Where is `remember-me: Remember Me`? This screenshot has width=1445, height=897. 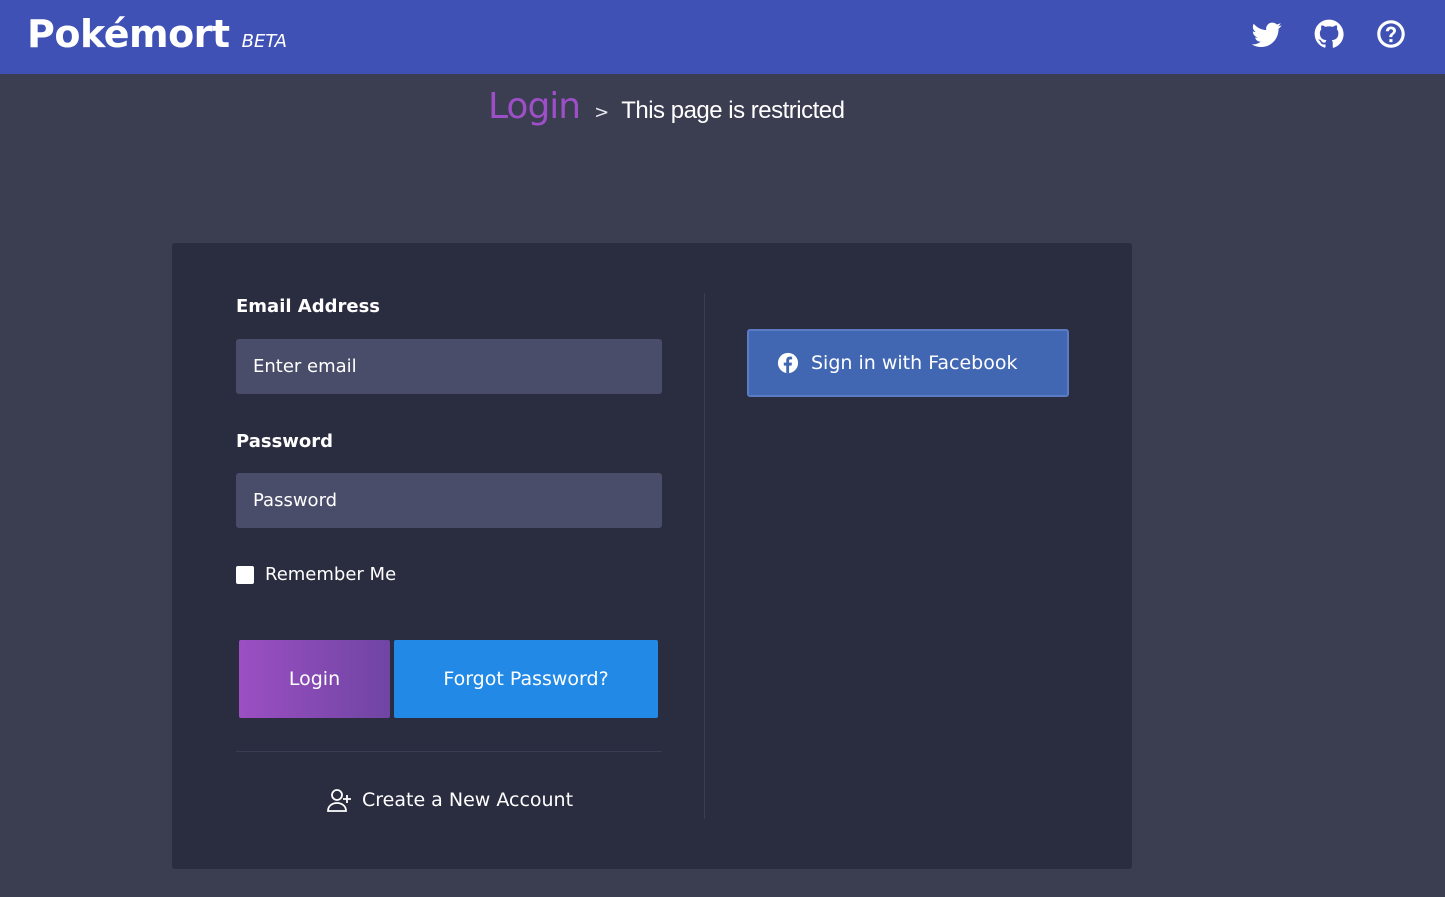 remember-me: Remember Me is located at coordinates (316, 574).